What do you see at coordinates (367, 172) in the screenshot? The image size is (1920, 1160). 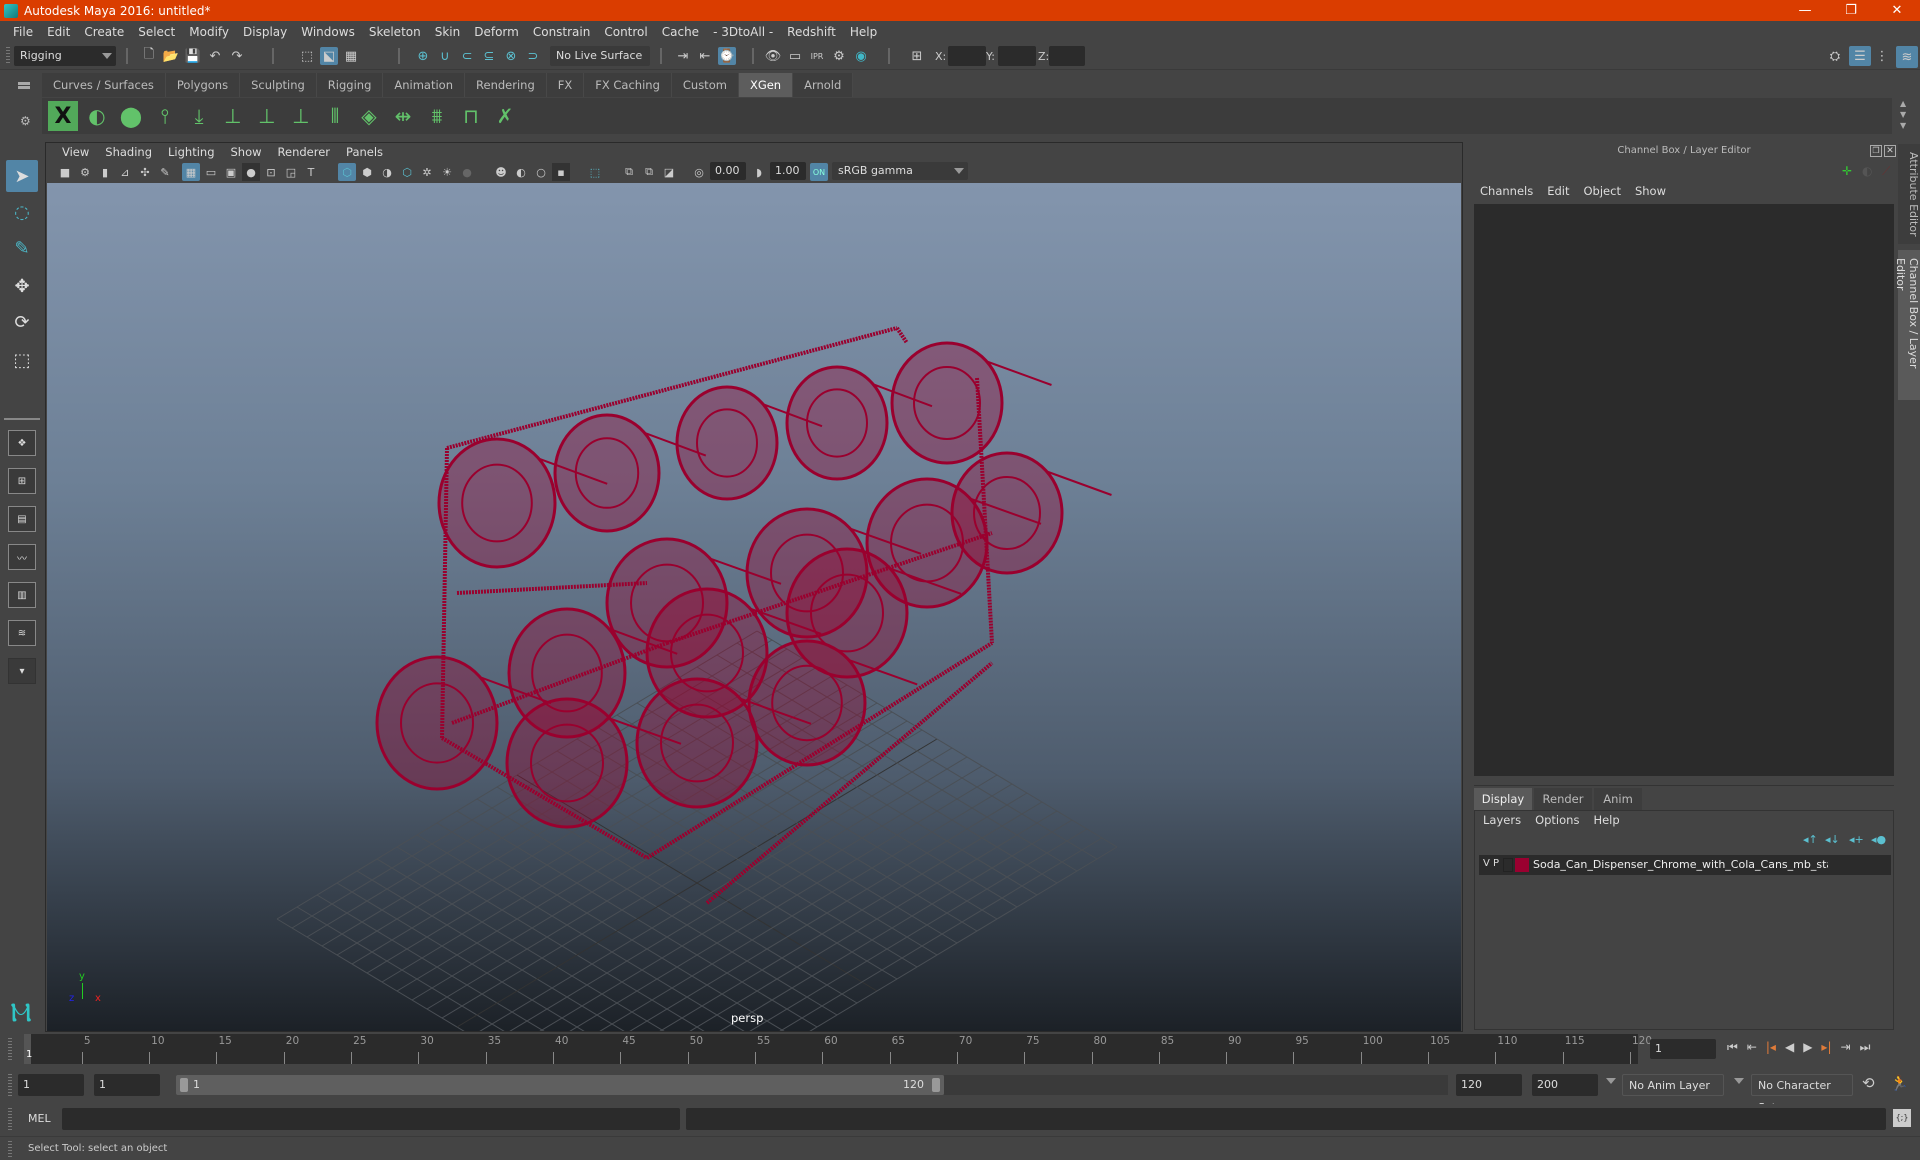 I see `smooth-shade-icon: ⬢` at bounding box center [367, 172].